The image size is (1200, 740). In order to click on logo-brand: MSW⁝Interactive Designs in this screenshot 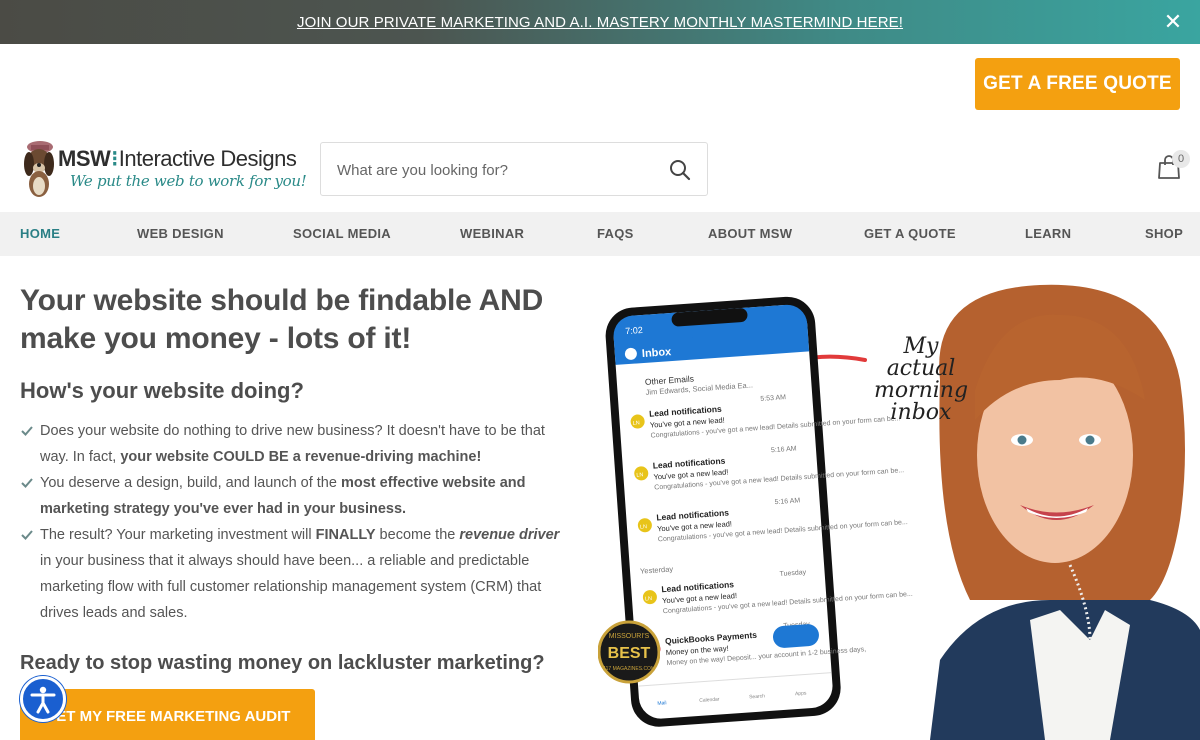, I will do `click(177, 158)`.